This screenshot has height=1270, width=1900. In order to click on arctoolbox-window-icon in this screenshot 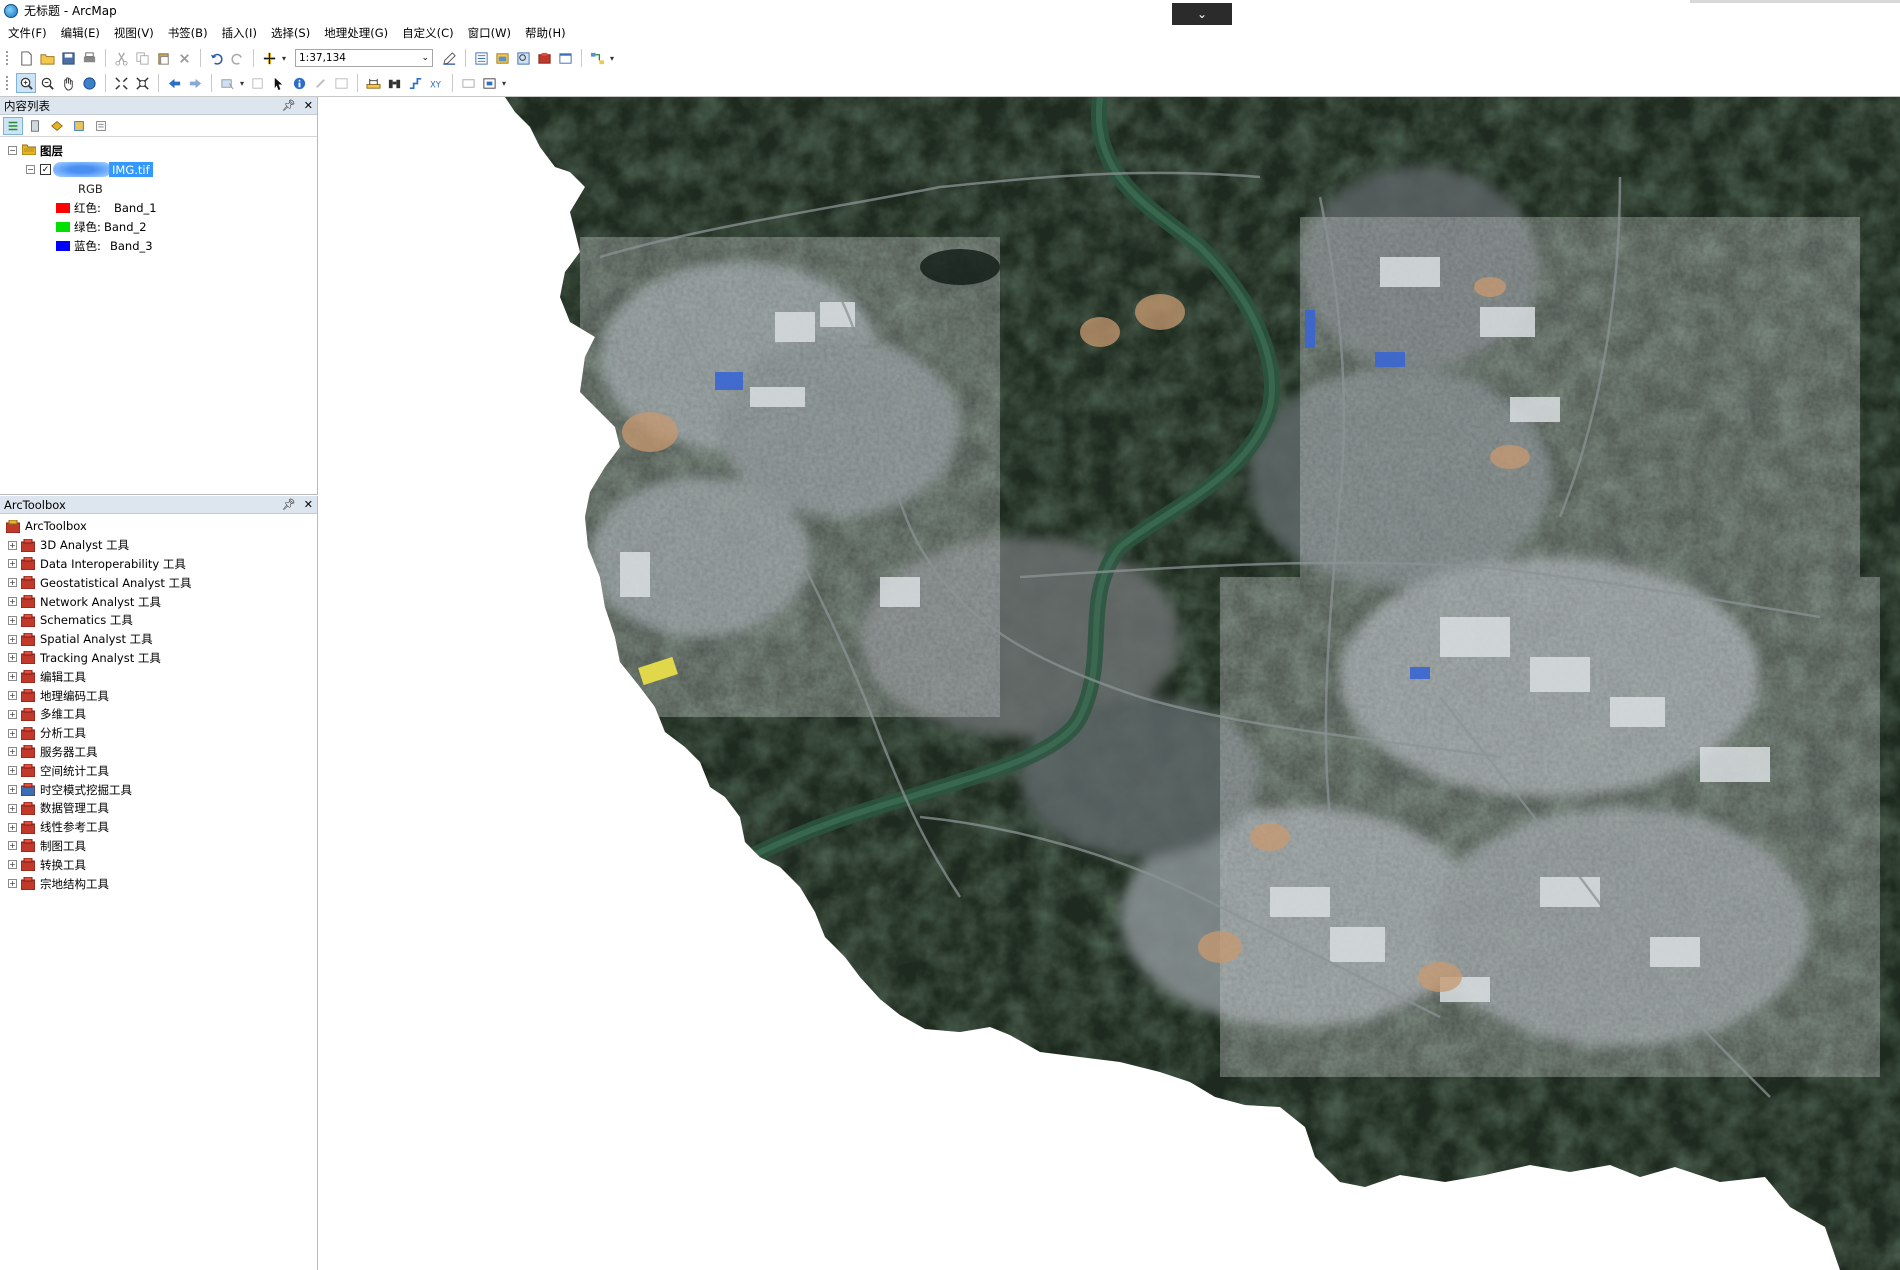, I will do `click(544, 58)`.